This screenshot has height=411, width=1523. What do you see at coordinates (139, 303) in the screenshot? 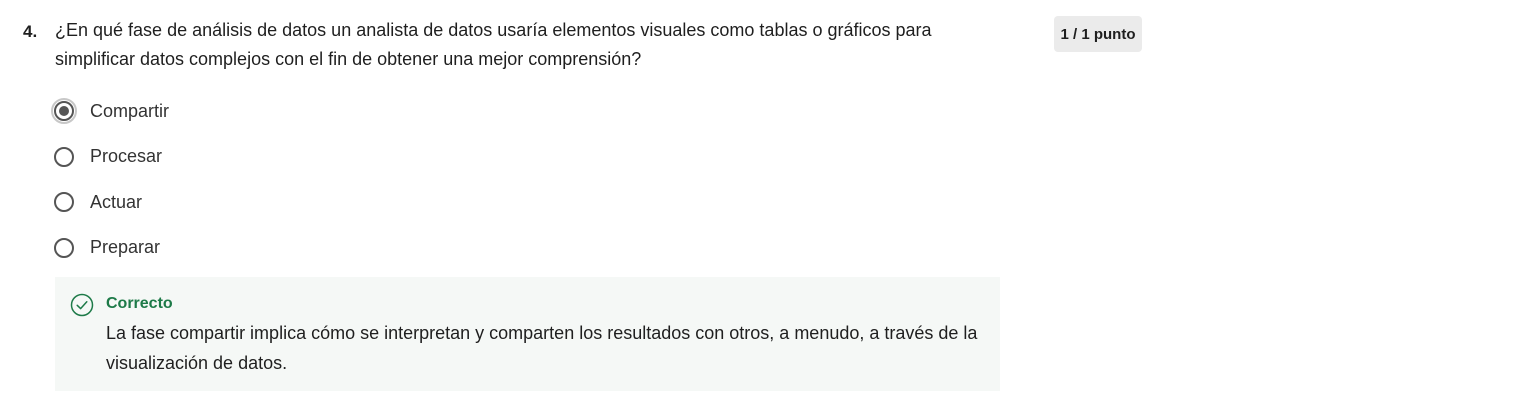
I see `feedback-status: Correcto` at bounding box center [139, 303].